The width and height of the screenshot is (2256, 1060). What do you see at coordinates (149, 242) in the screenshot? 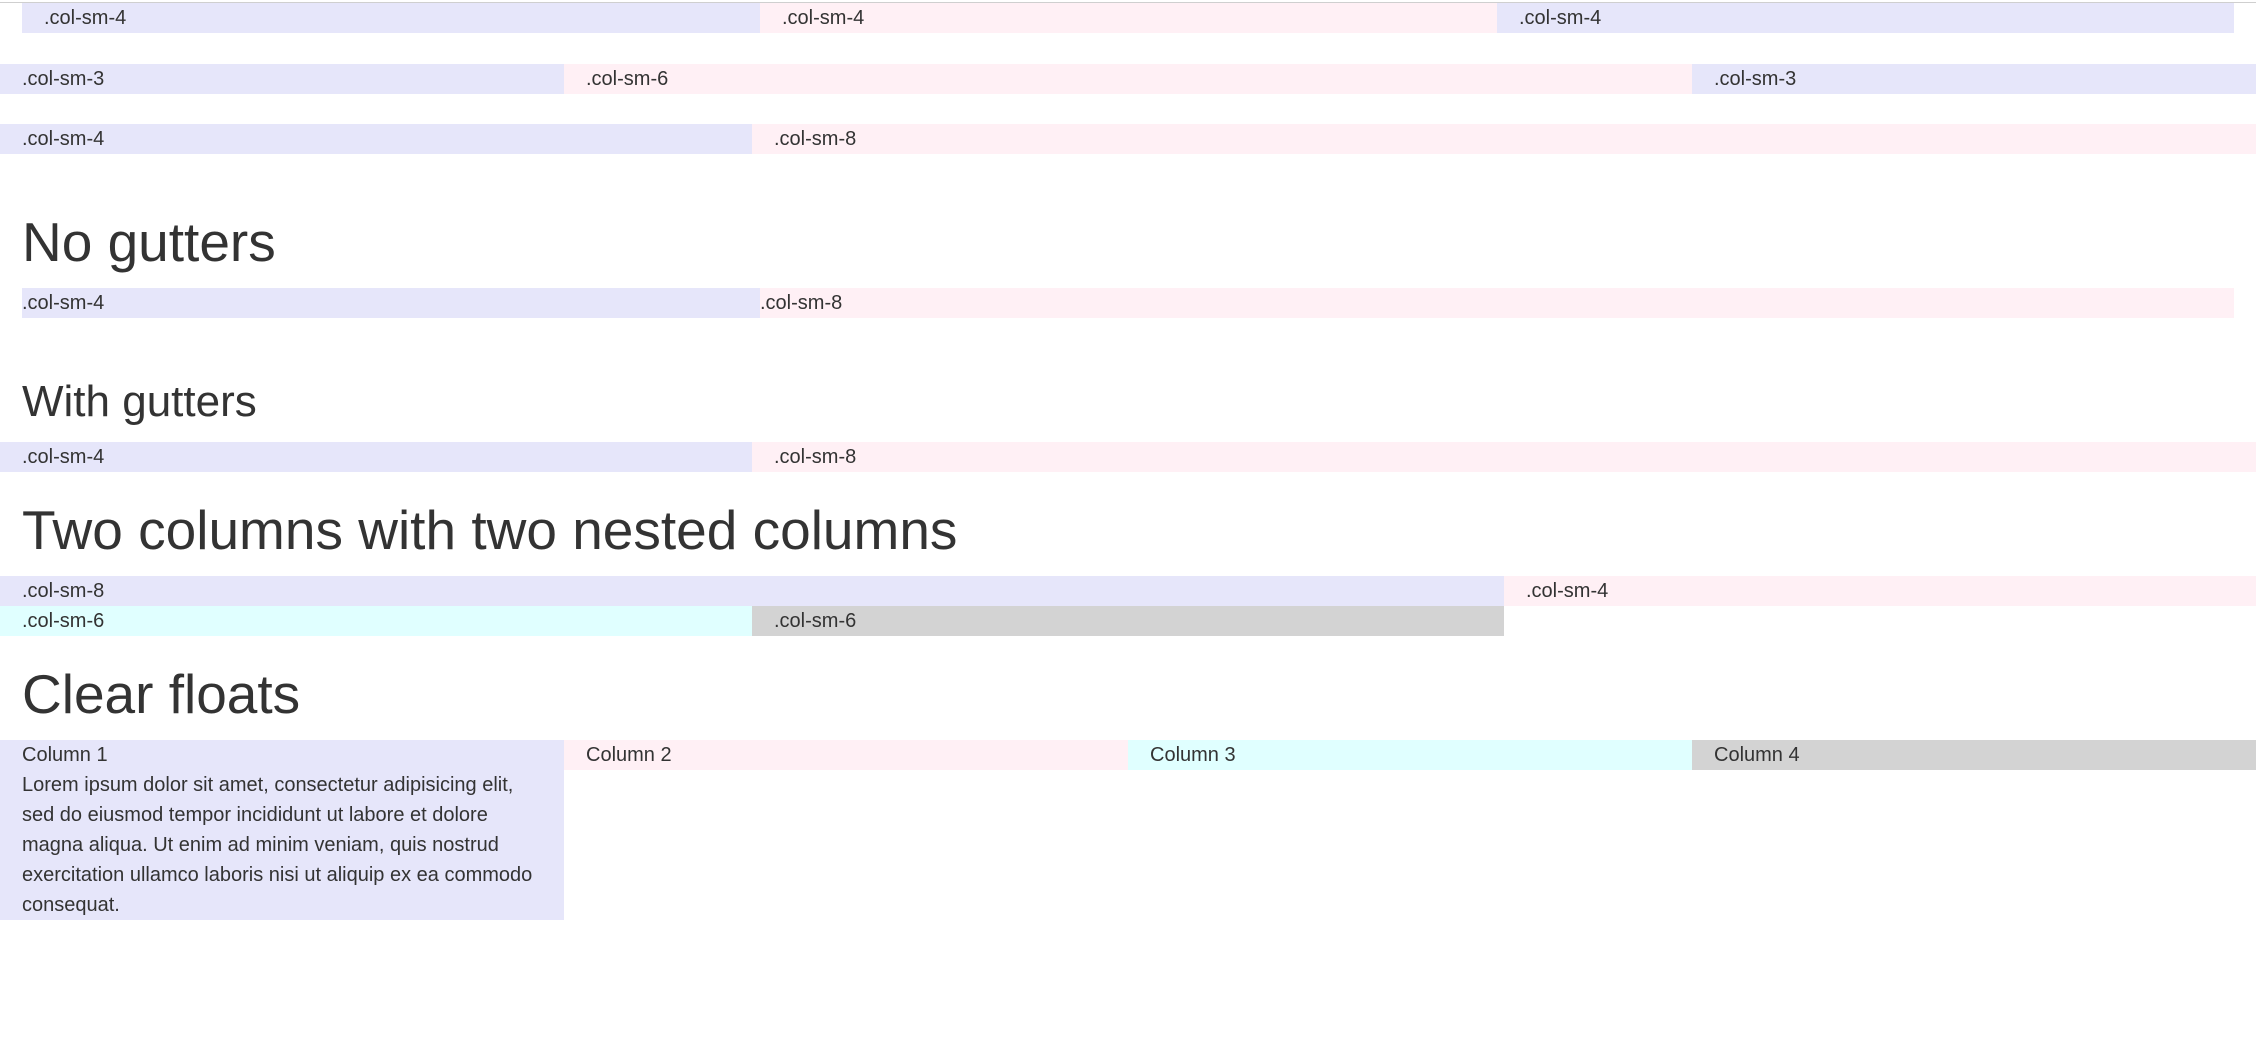
I see `no-gutters-heading: No gutters` at bounding box center [149, 242].